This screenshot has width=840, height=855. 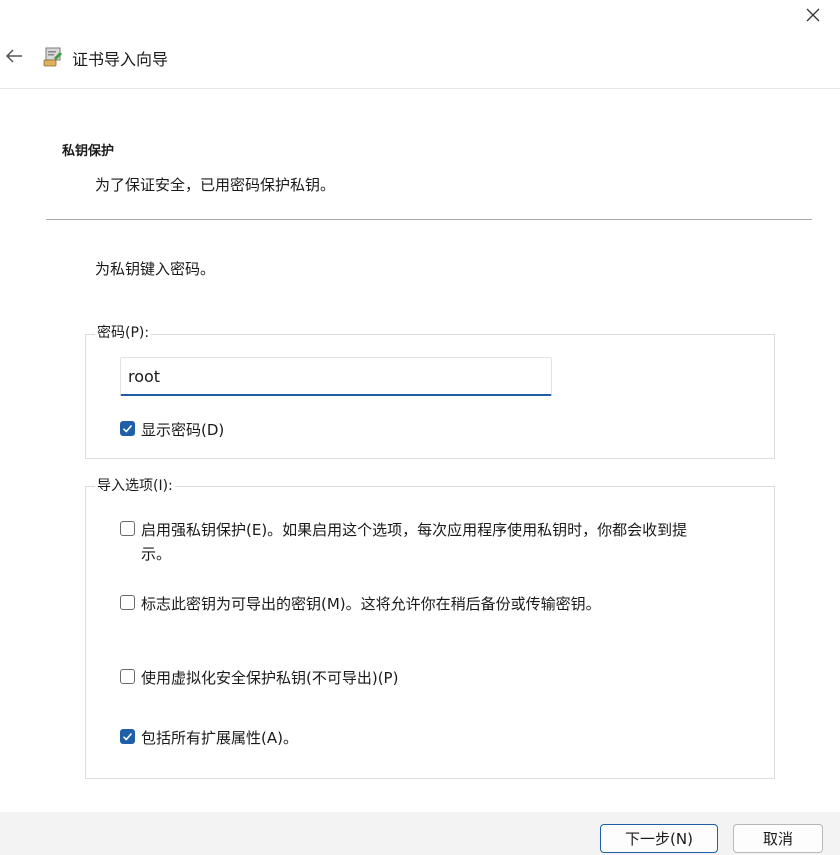 What do you see at coordinates (336, 376) in the screenshot?
I see `password-input` at bounding box center [336, 376].